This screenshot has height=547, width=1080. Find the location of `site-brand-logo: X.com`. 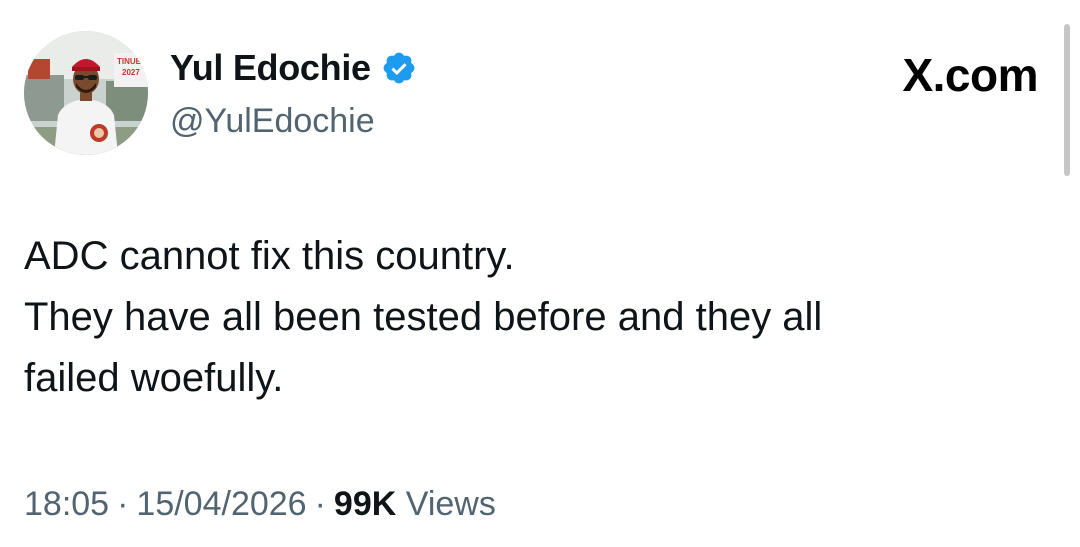

site-brand-logo: X.com is located at coordinates (970, 75).